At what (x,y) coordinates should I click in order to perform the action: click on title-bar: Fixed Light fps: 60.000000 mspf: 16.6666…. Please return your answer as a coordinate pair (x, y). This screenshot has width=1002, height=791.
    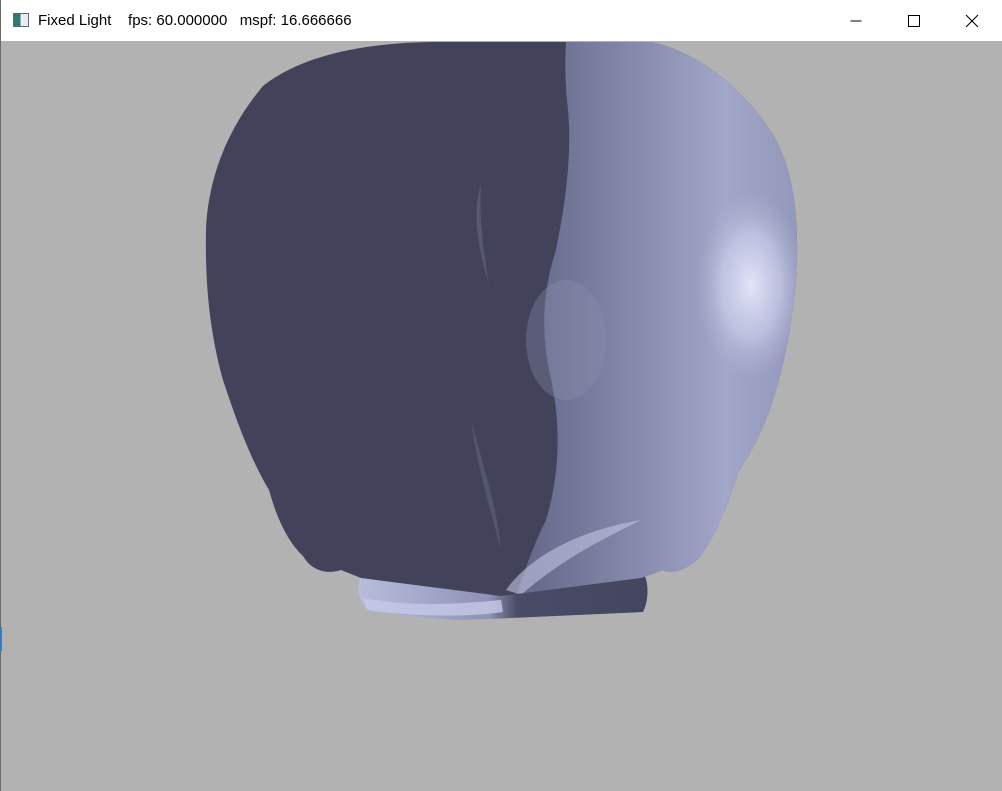
    Looking at the image, I should click on (501, 20).